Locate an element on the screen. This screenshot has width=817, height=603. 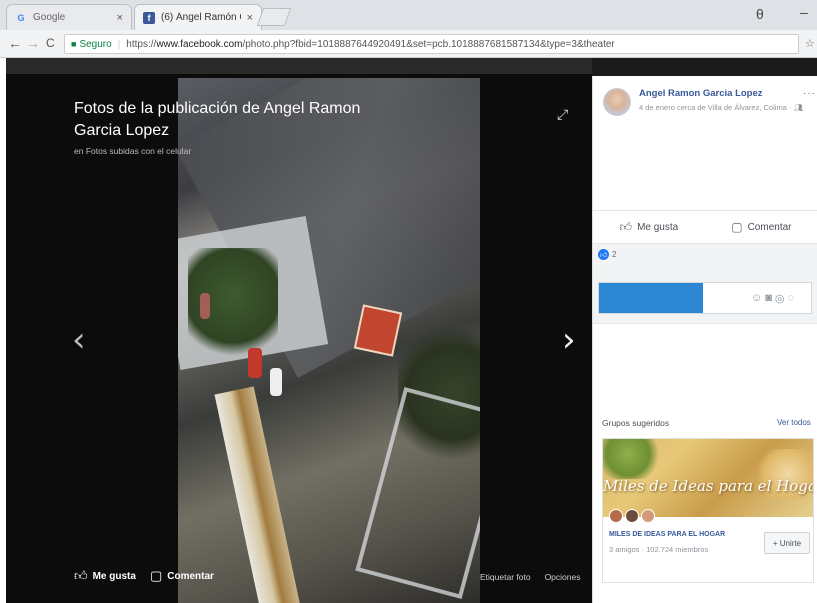
star-icon: ☆ is located at coordinates (810, 43).